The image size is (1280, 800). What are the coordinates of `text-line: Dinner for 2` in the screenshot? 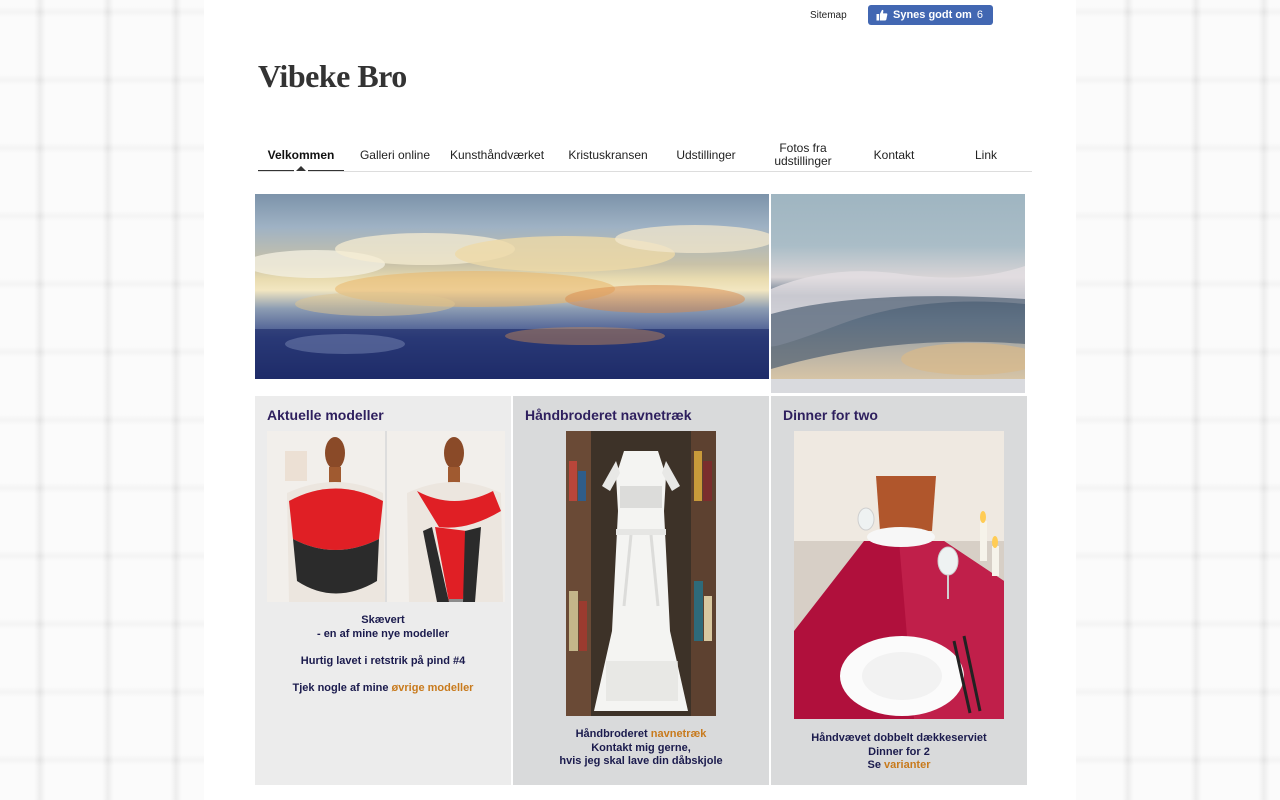 It's located at (899, 751).